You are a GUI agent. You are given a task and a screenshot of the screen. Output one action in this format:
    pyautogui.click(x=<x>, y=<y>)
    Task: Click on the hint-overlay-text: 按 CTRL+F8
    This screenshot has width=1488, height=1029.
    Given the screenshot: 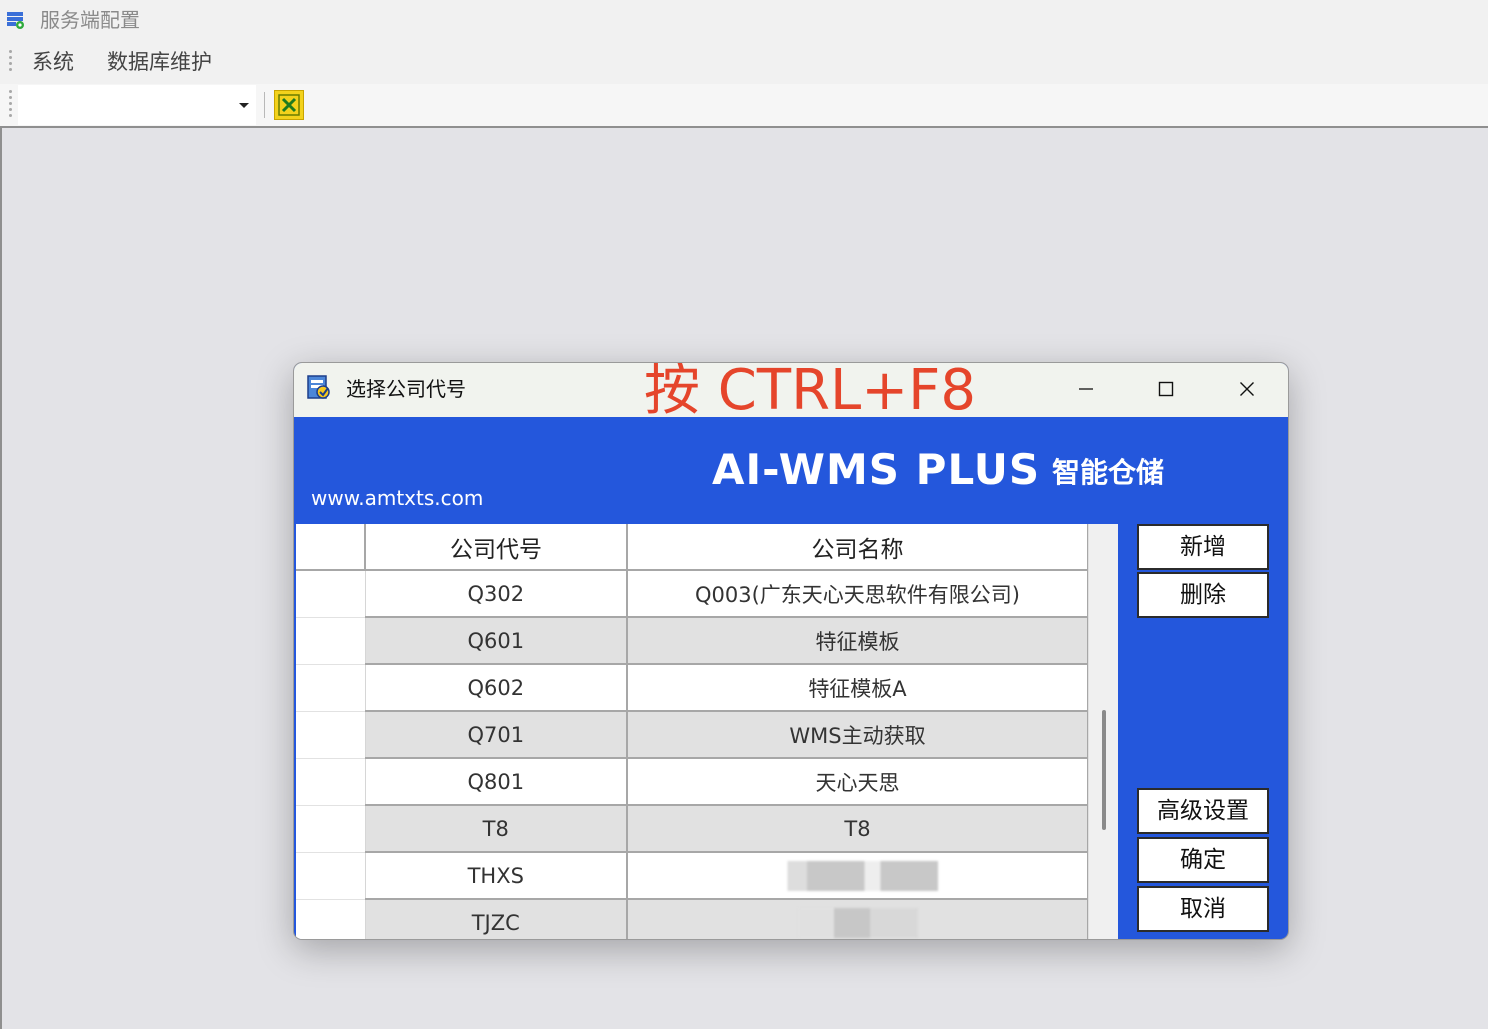 What is the action you would take?
    pyautogui.click(x=810, y=392)
    